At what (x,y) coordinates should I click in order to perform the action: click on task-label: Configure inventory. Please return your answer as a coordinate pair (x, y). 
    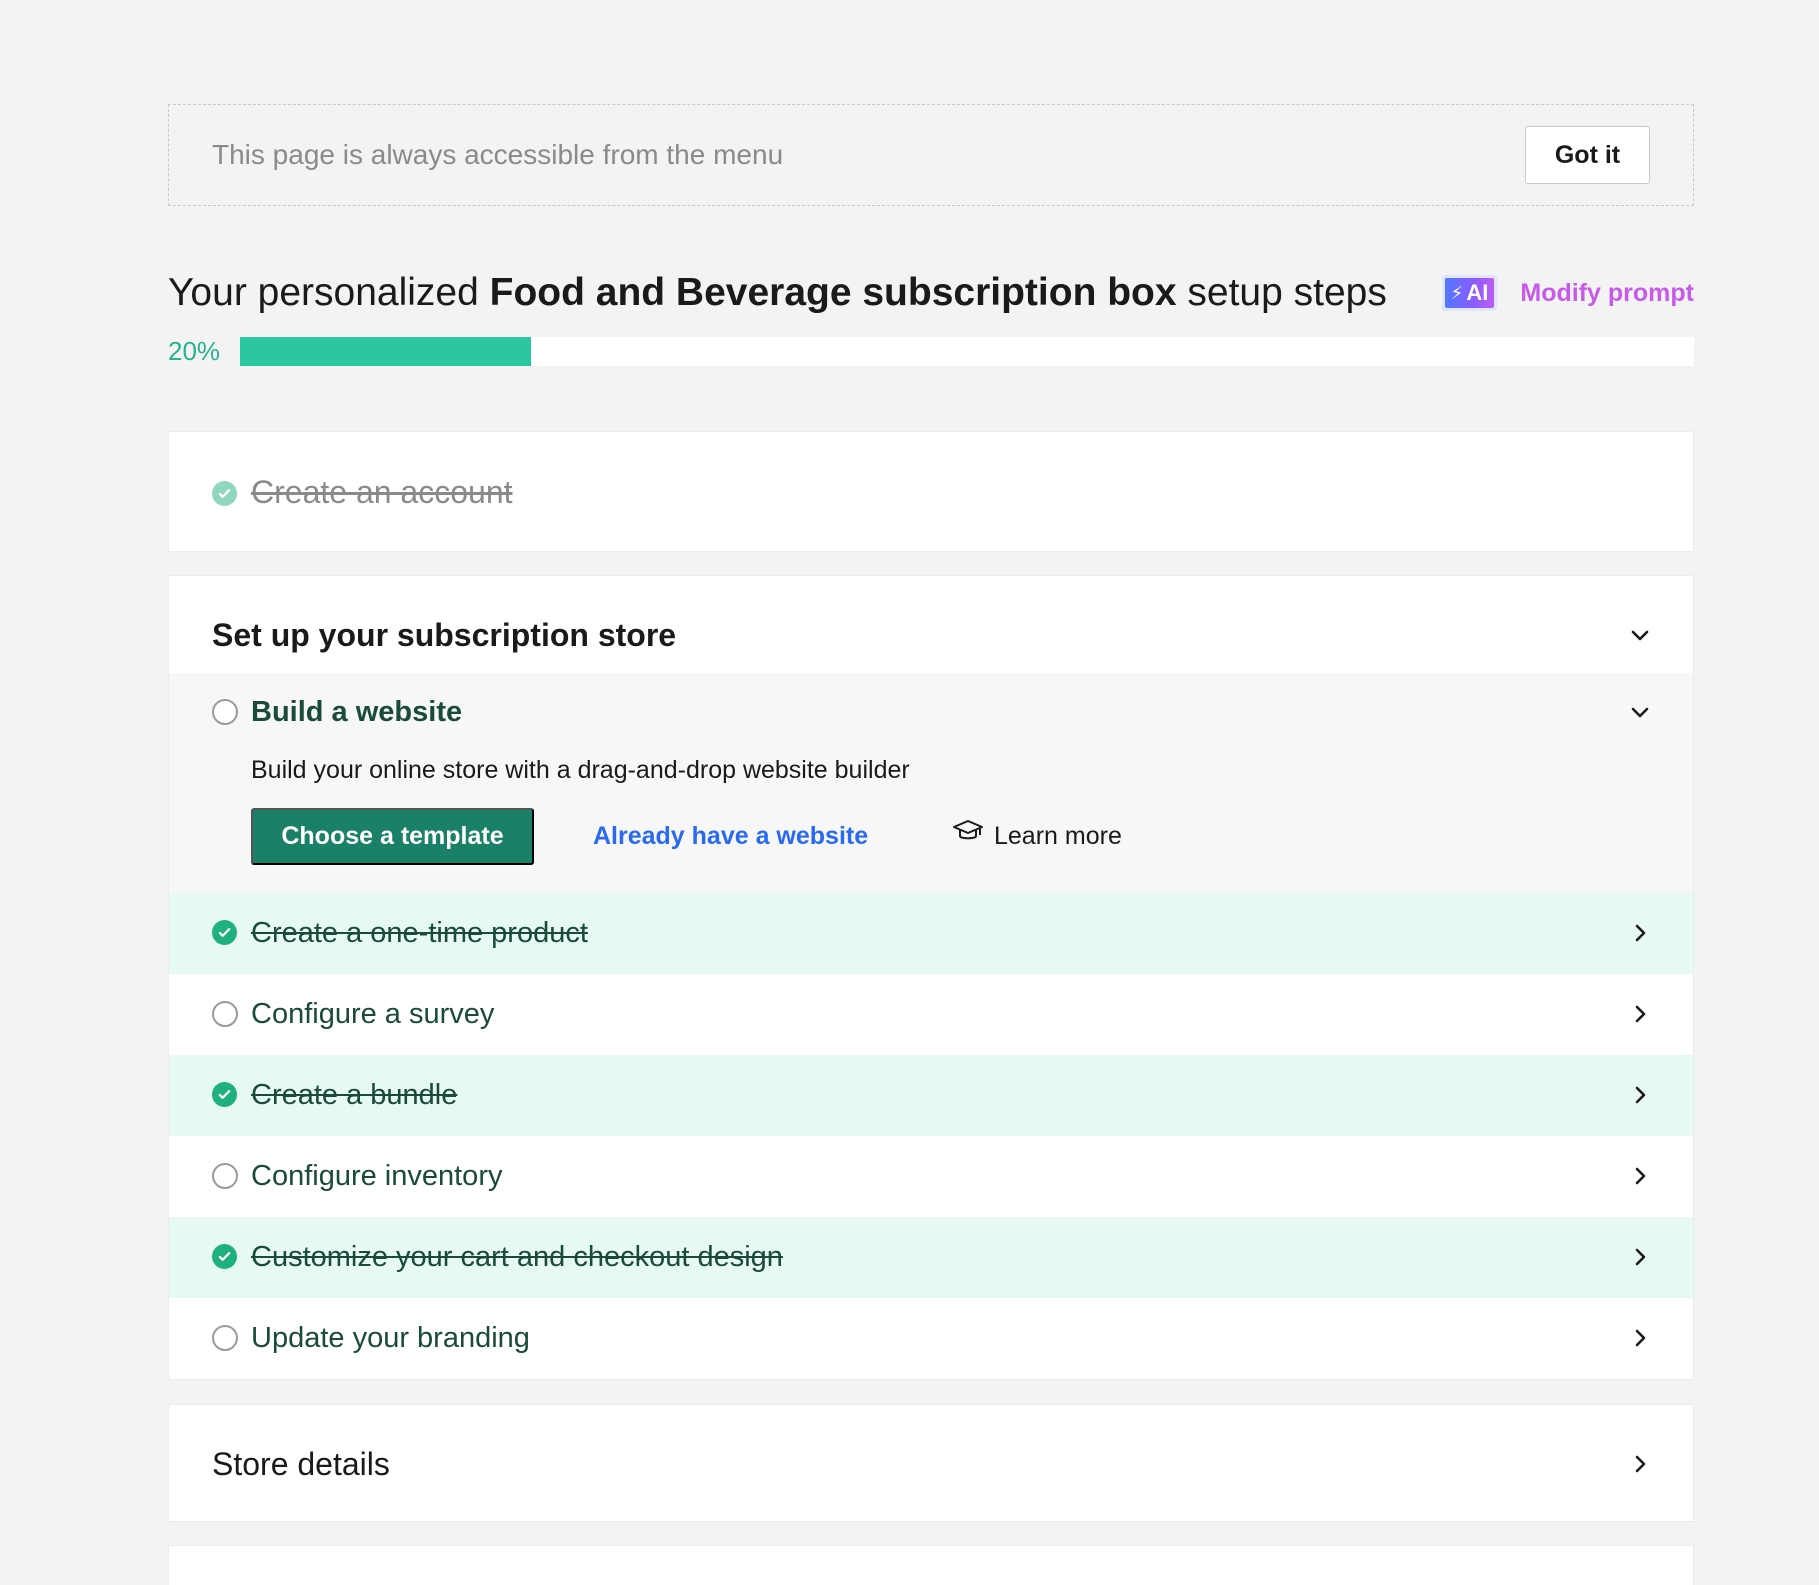
    Looking at the image, I should click on (377, 1176).